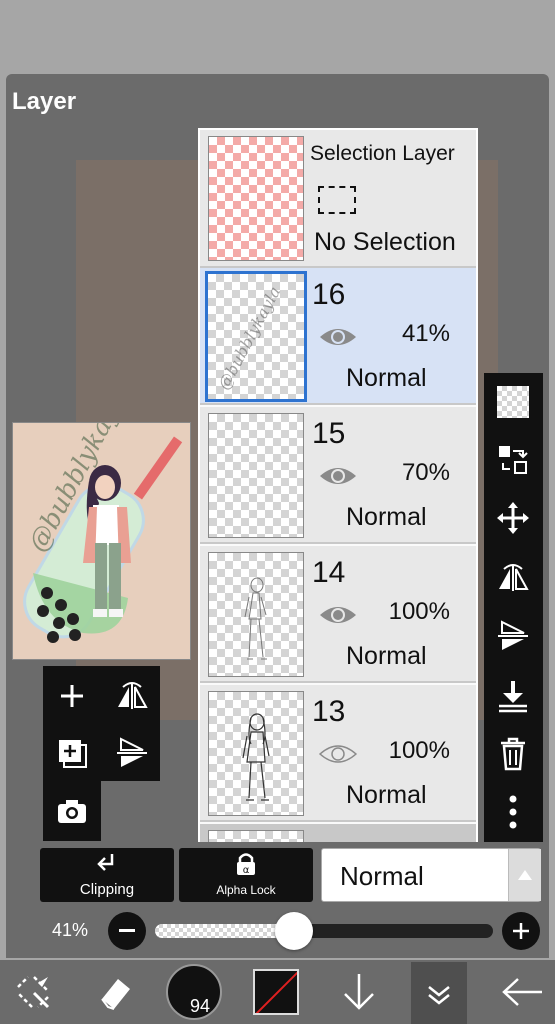 This screenshot has height=1024, width=555. I want to click on delete-layer-button, so click(513, 754).